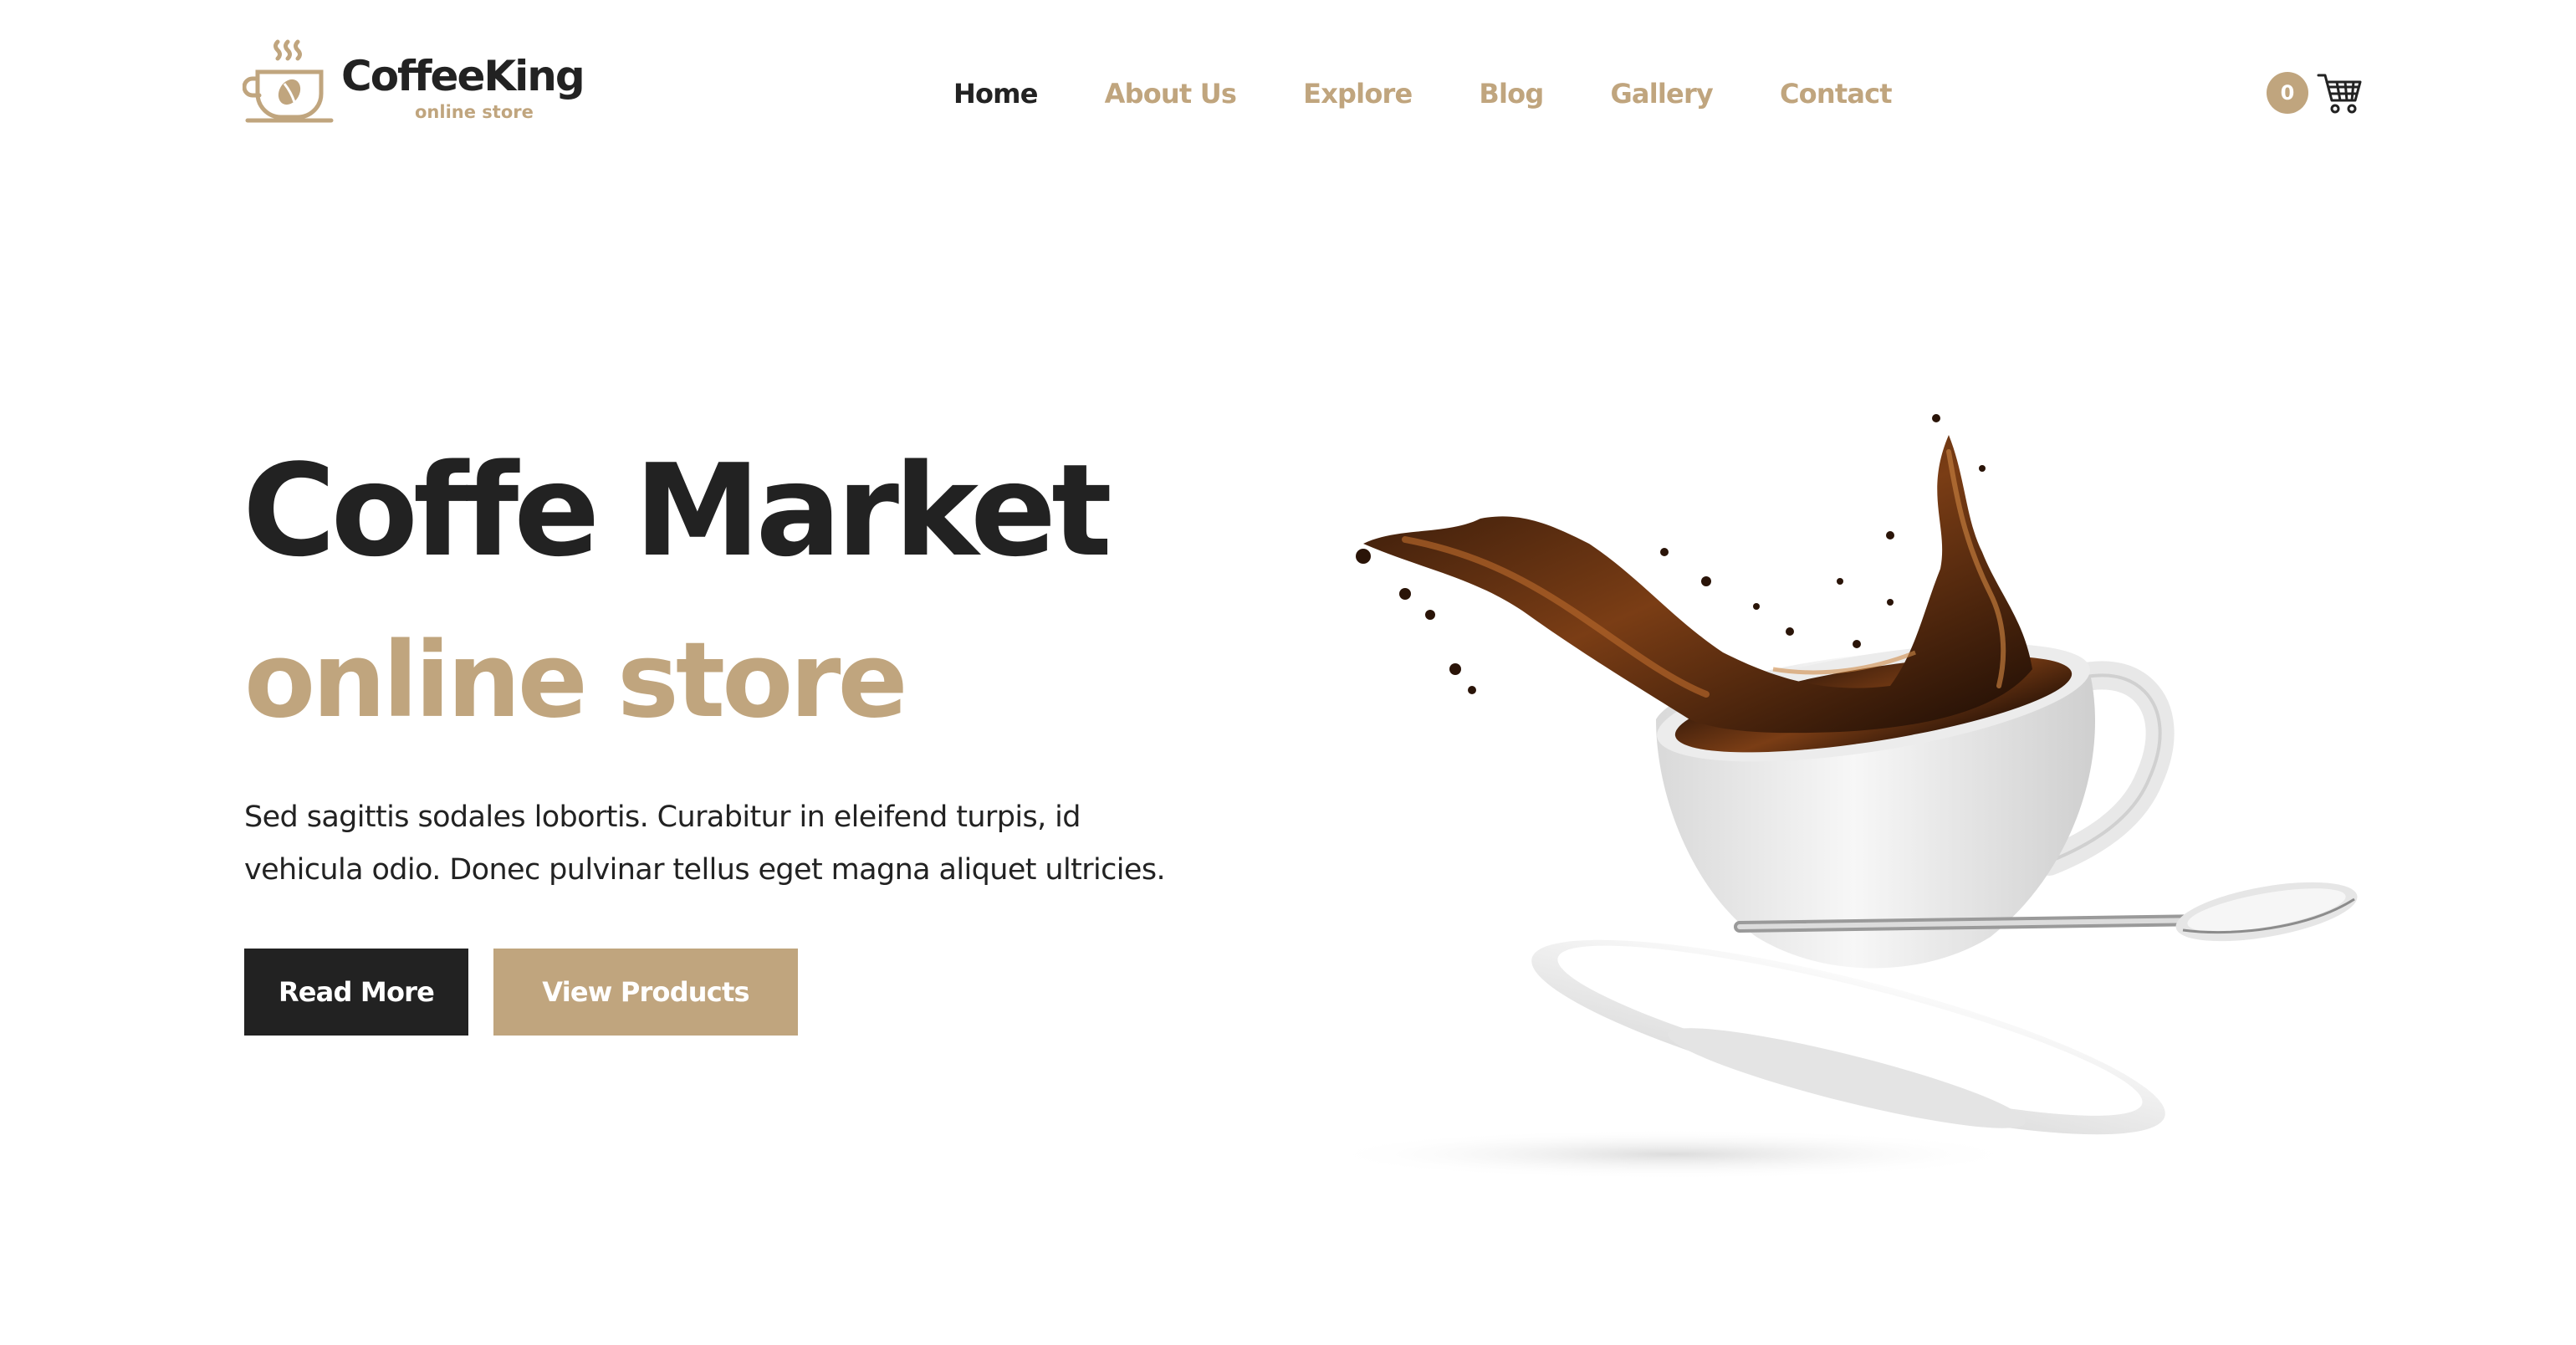 The width and height of the screenshot is (2576, 1345). Describe the element at coordinates (2287, 93) in the screenshot. I see `cart-count-badge: 0` at that location.